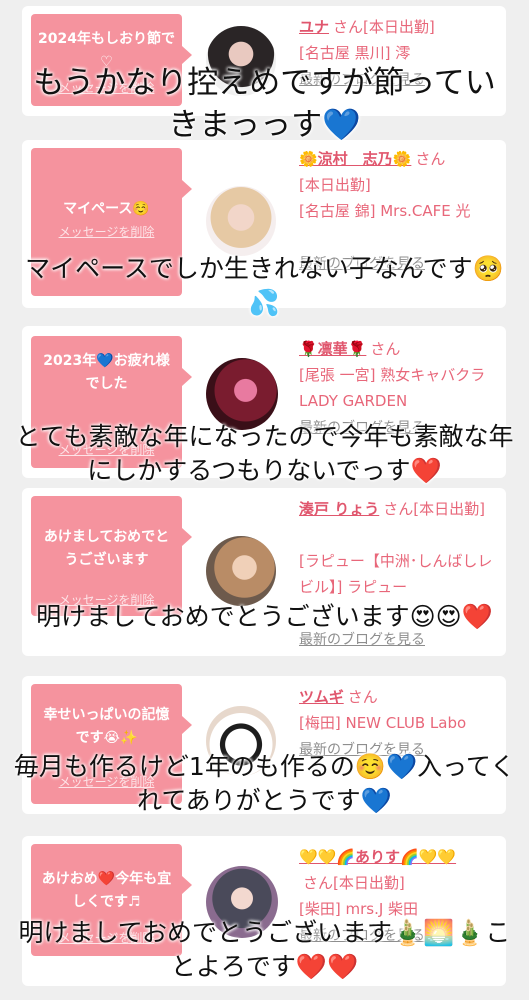  What do you see at coordinates (355, 53) in the screenshot?
I see `shop-location: [名古屋 黒川] 澪` at bounding box center [355, 53].